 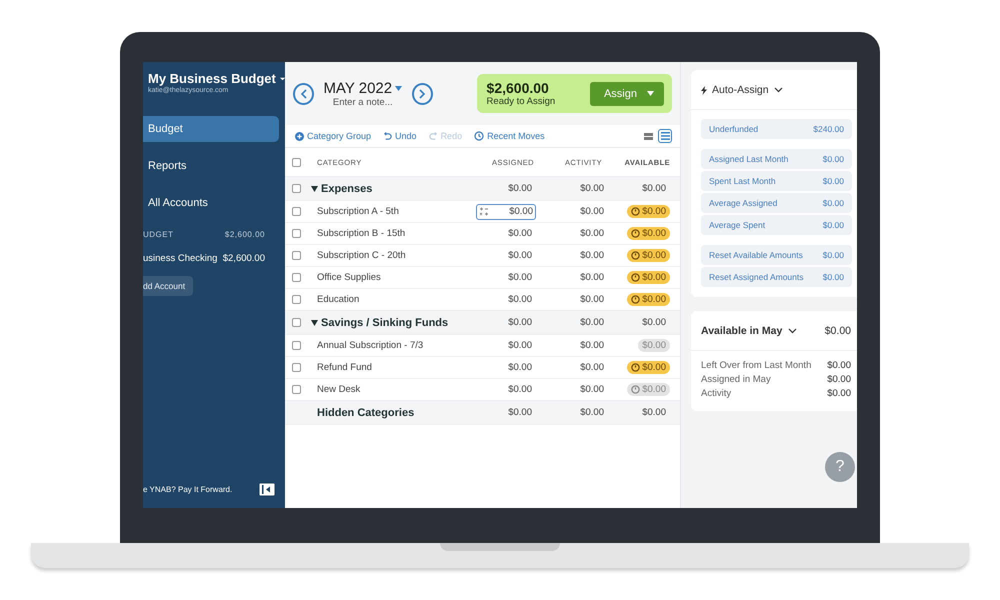 I want to click on previous-month-button, so click(x=303, y=93).